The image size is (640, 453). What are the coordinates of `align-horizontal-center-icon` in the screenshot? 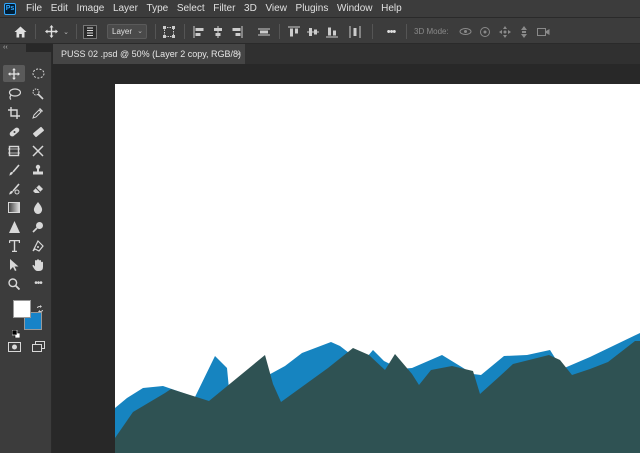 It's located at (218, 31).